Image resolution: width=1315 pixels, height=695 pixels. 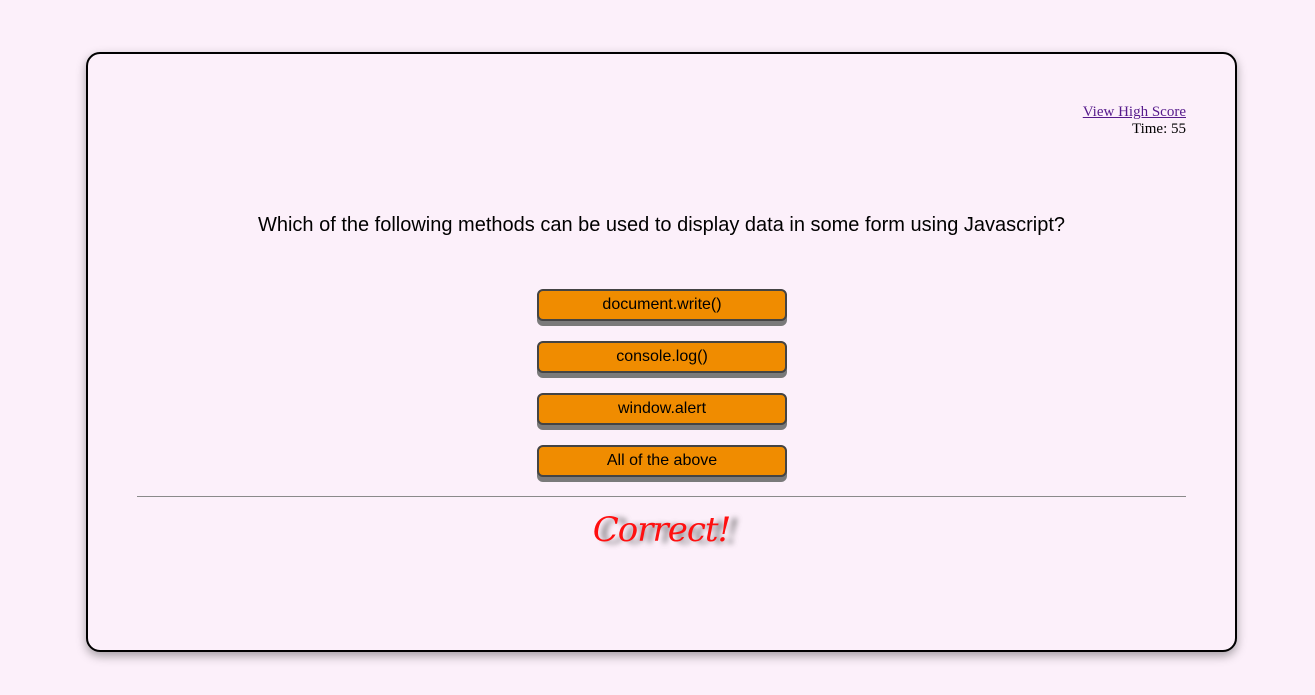 I want to click on result-feedback: Correct!, so click(x=661, y=530).